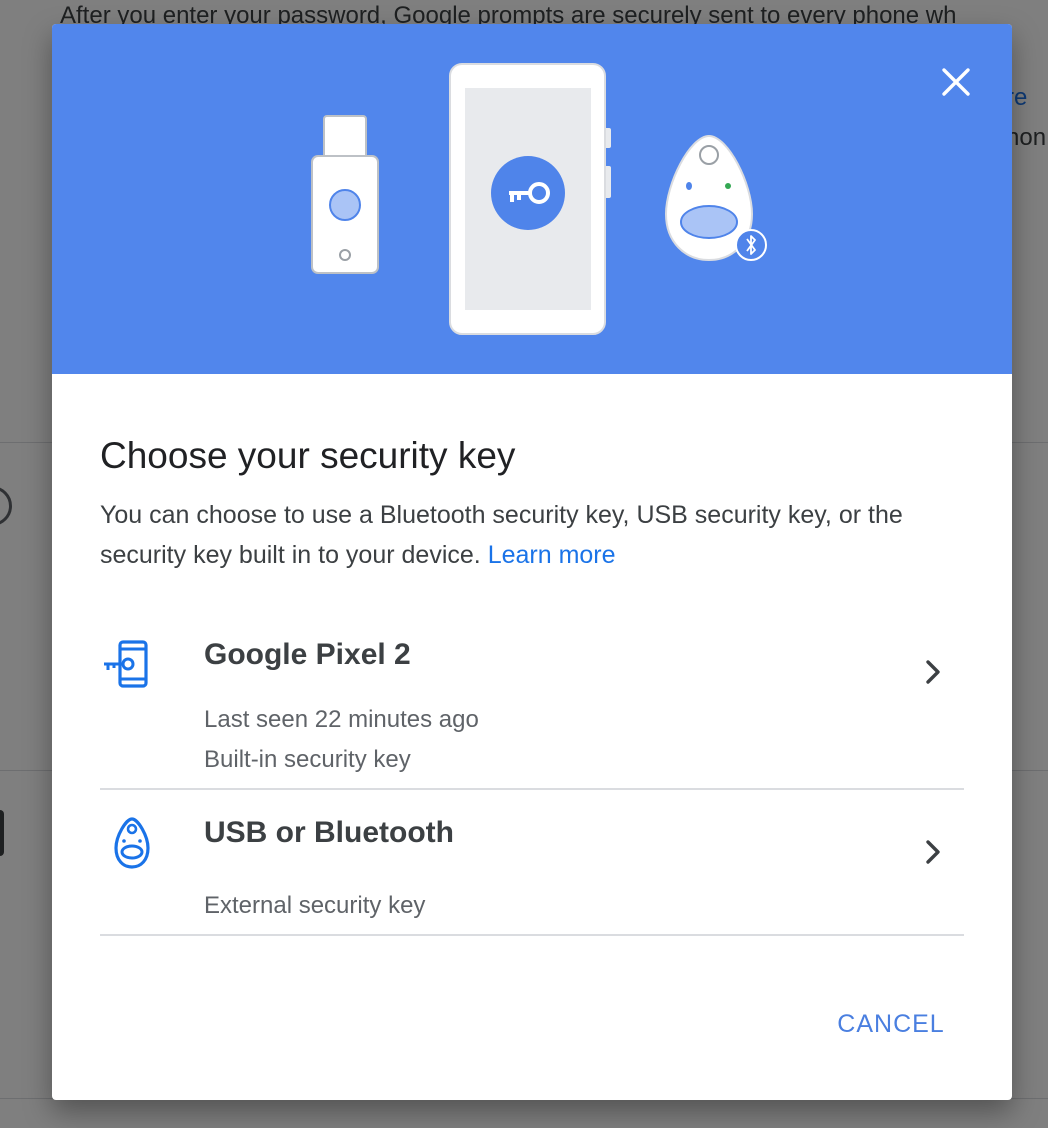 This screenshot has width=1048, height=1128. I want to click on option-title: USB or Bluetooth, so click(329, 832).